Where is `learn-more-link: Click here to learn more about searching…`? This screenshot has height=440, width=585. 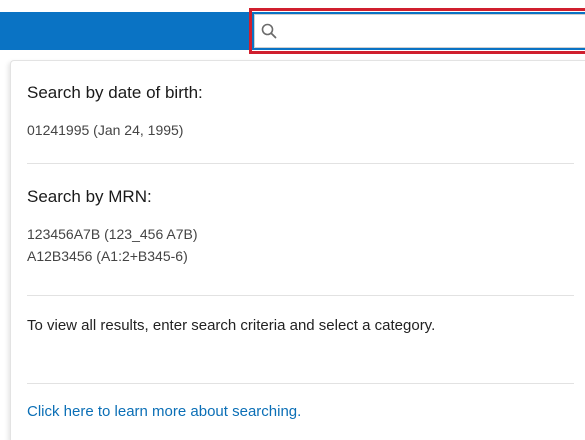 learn-more-link: Click here to learn more about searching… is located at coordinates (164, 411).